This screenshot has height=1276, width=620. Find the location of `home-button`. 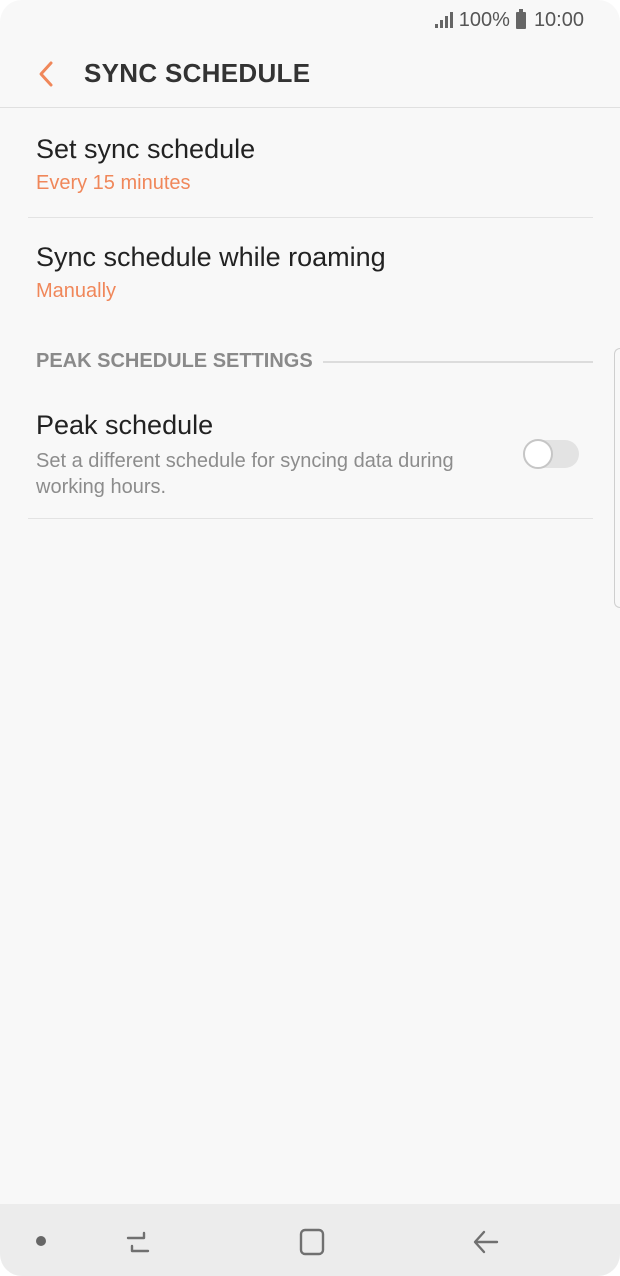

home-button is located at coordinates (312, 1242).